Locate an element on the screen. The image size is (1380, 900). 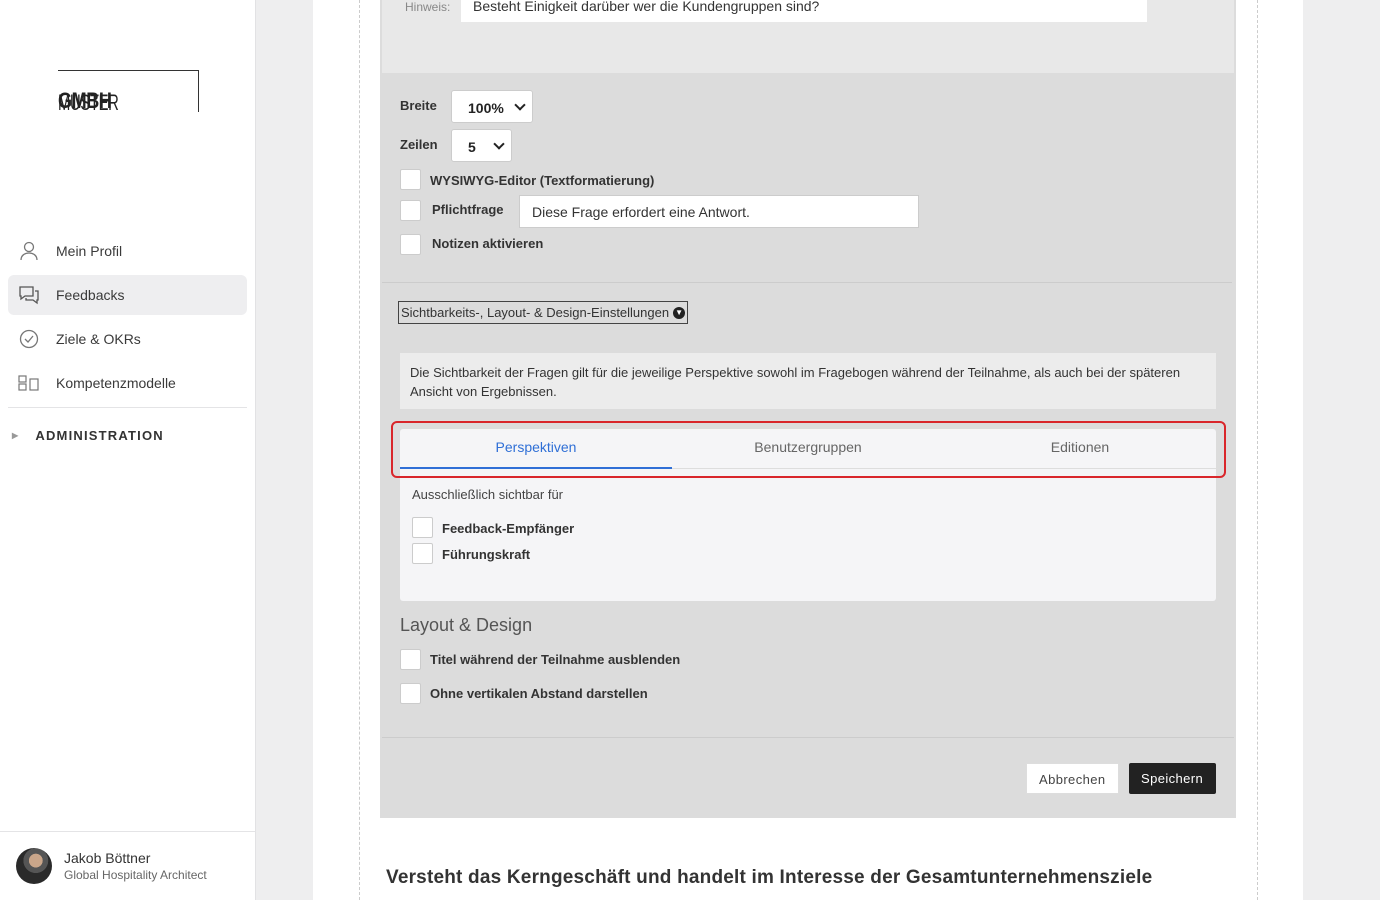
width-label: Breite is located at coordinates (418, 105).